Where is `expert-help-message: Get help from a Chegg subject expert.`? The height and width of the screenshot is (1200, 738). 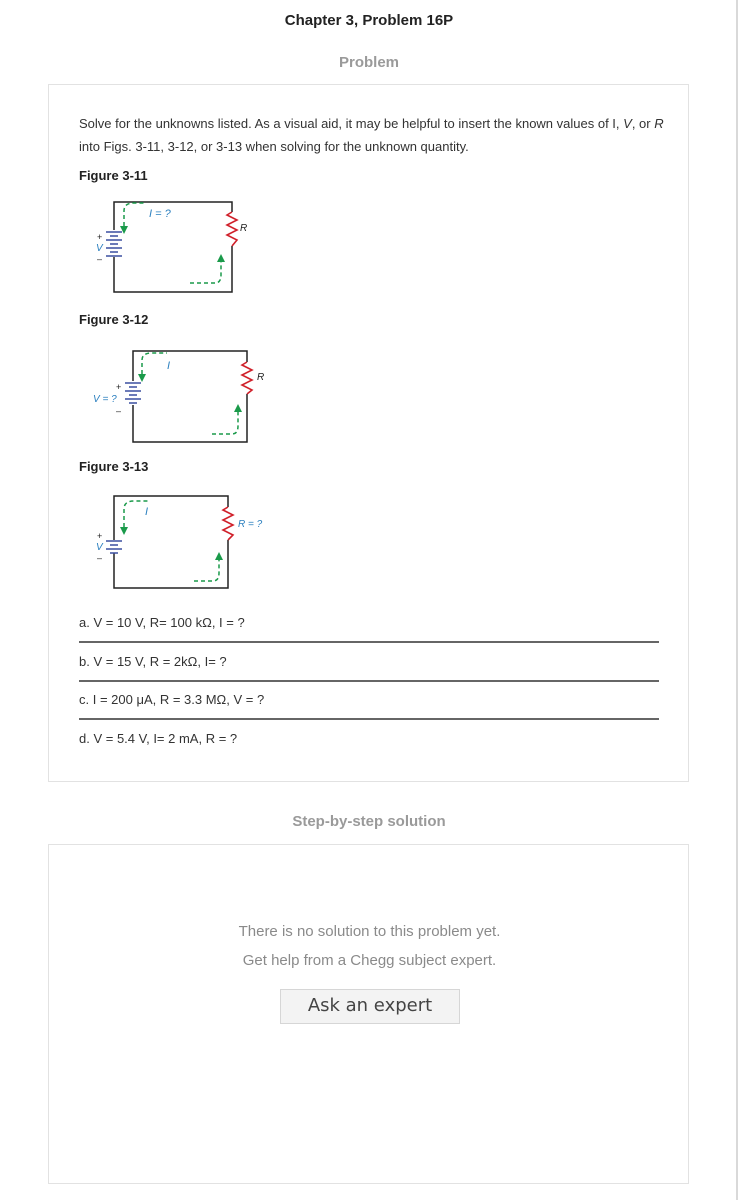
expert-help-message: Get help from a Chegg subject expert. is located at coordinates (369, 960).